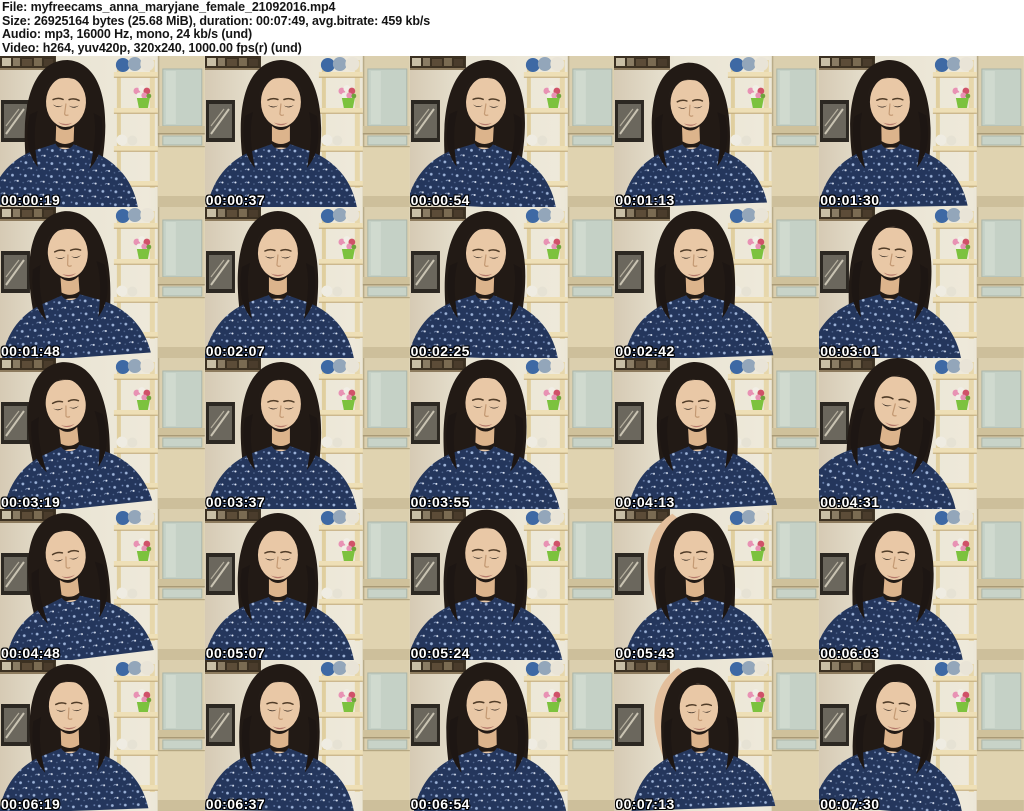  Describe the element at coordinates (31, 501) in the screenshot. I see `timestamp-overlay: 00:03:19` at that location.